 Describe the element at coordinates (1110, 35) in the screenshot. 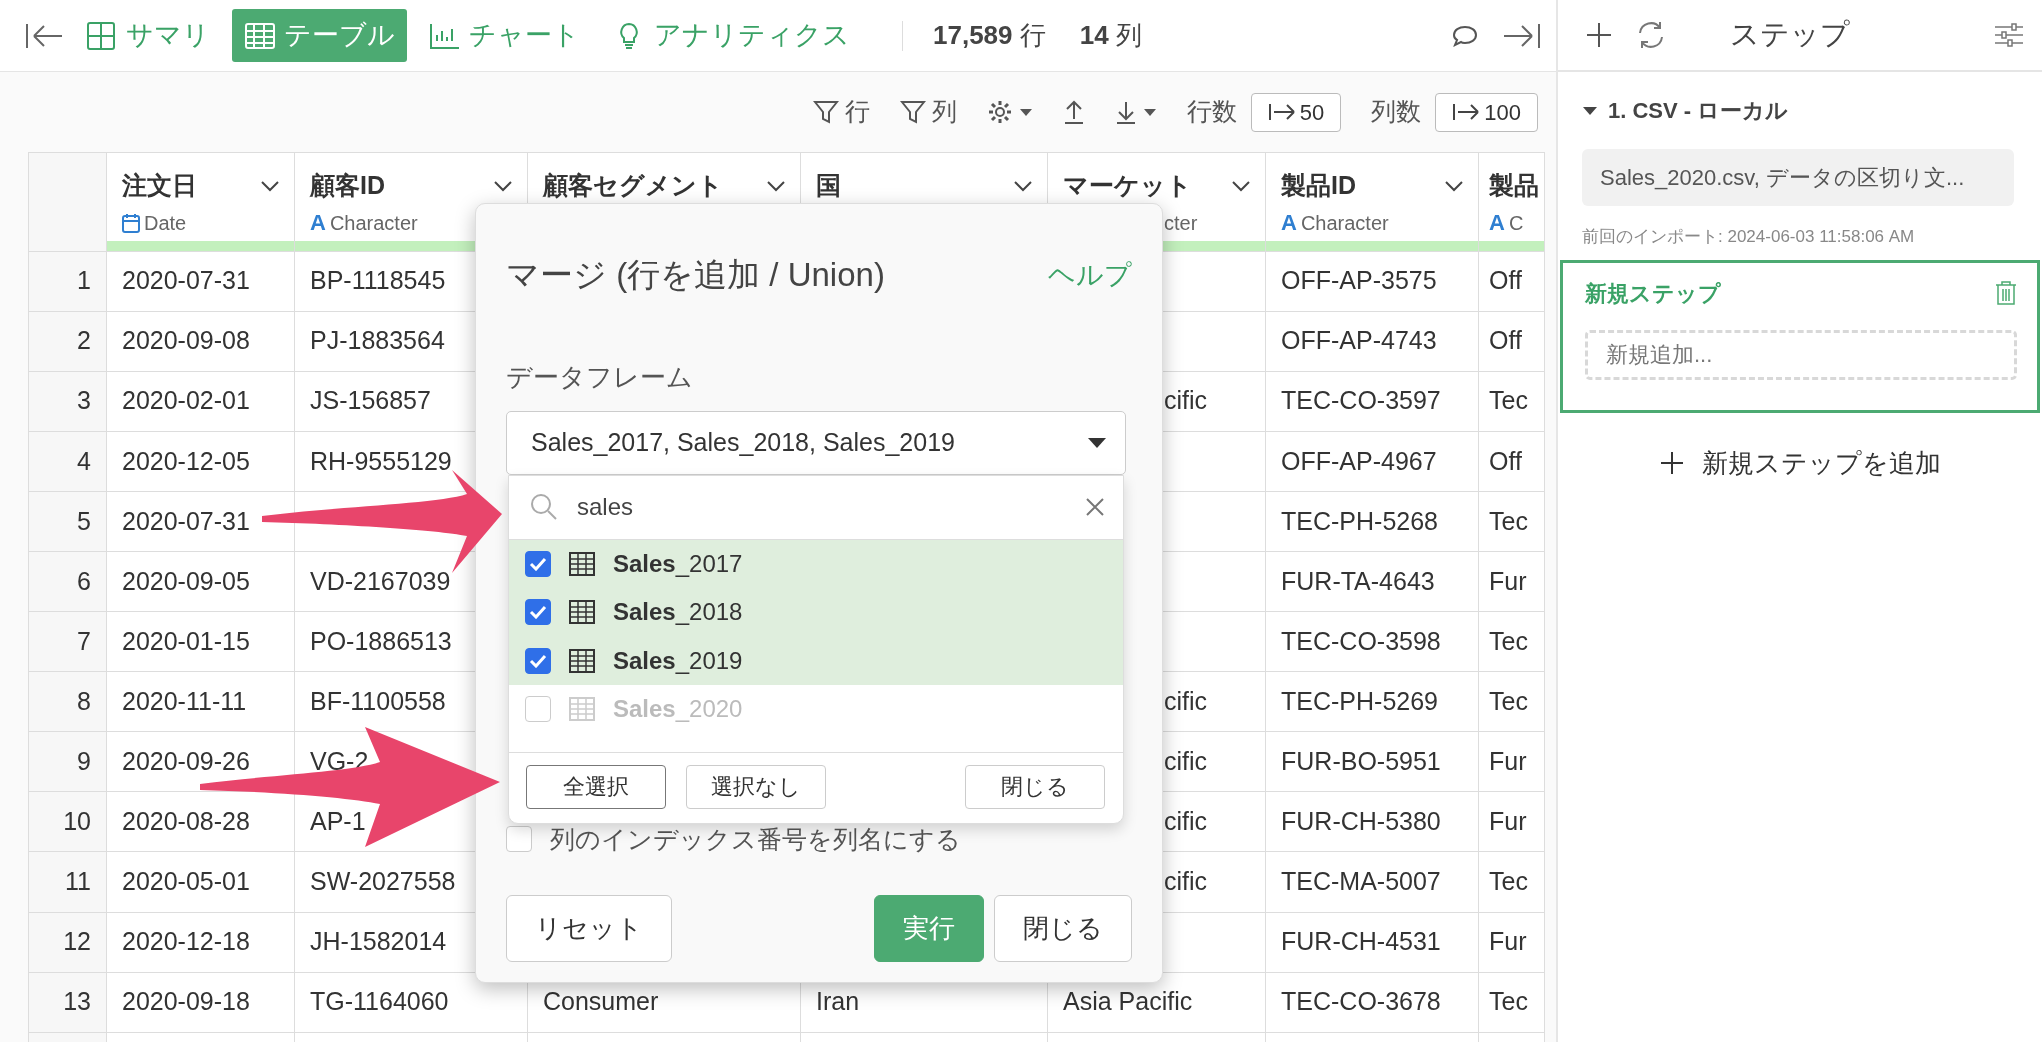

I see `column-count: 14 列` at that location.